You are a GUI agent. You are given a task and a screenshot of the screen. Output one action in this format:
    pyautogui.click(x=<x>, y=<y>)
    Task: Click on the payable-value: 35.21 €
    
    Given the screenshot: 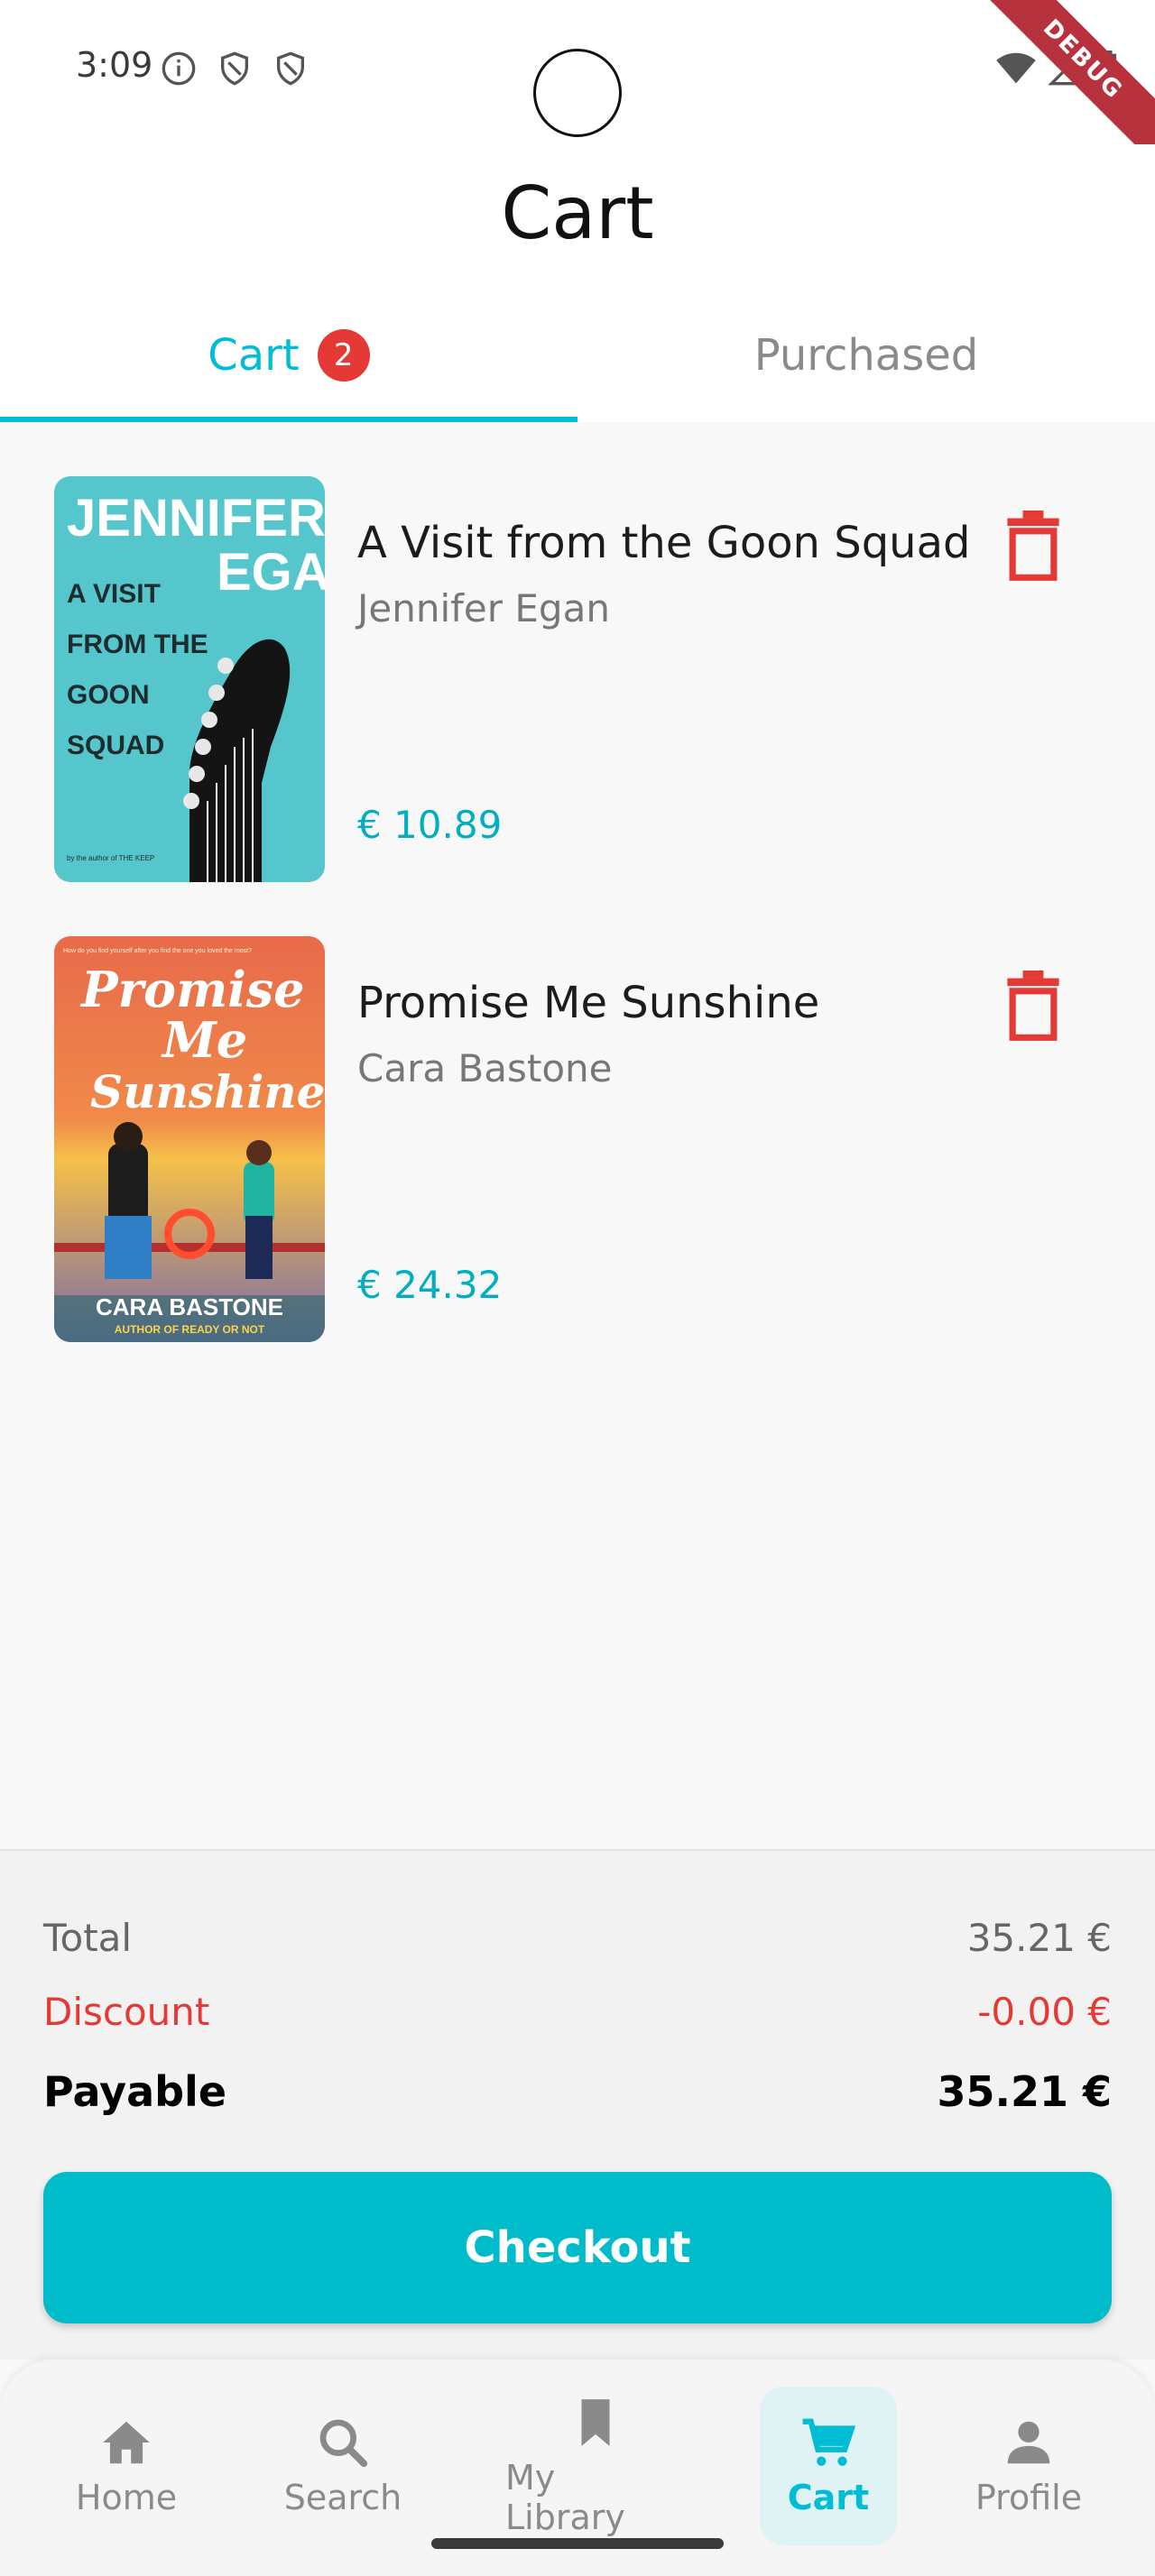 What is the action you would take?
    pyautogui.click(x=1024, y=2091)
    